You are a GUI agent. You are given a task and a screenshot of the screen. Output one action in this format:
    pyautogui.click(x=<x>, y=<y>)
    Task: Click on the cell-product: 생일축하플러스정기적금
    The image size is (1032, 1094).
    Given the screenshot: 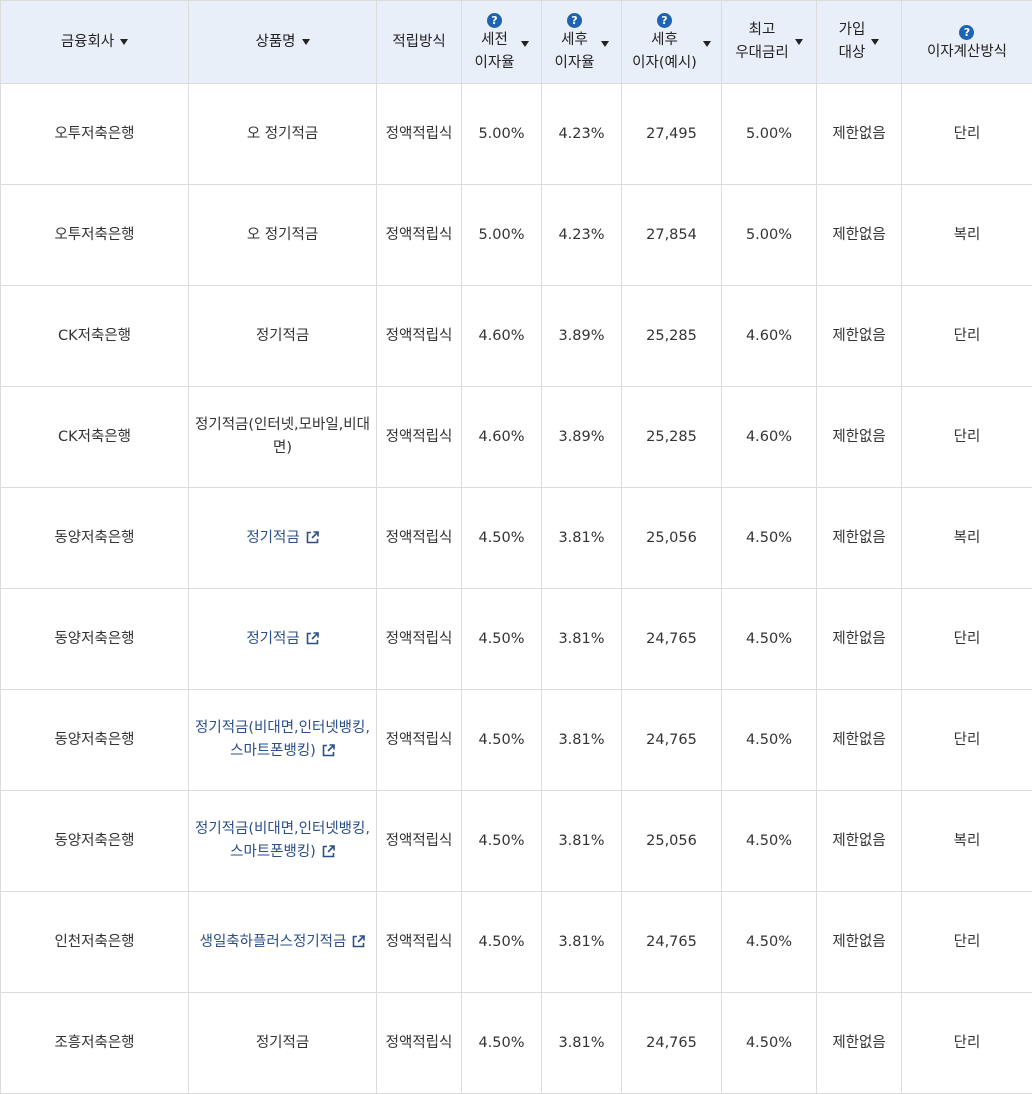 What is the action you would take?
    pyautogui.click(x=282, y=942)
    